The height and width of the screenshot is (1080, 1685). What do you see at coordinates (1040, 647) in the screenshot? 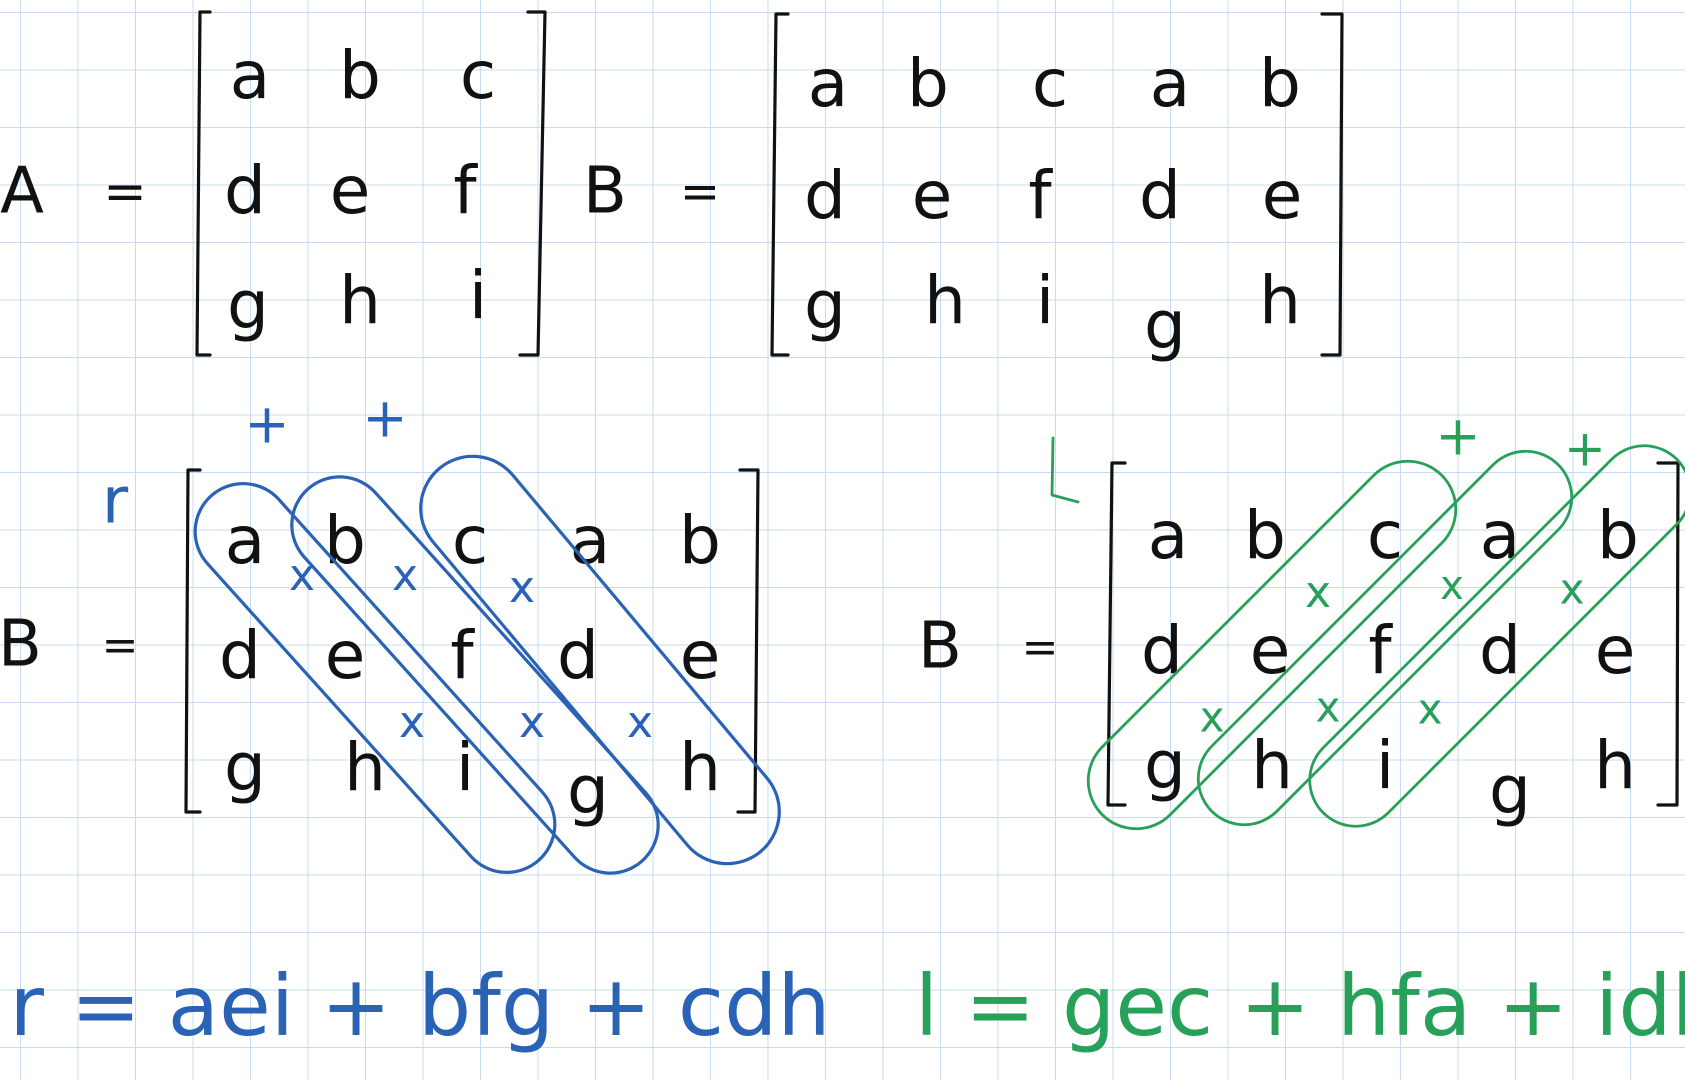
I see `left-diagonals-equals: =` at bounding box center [1040, 647].